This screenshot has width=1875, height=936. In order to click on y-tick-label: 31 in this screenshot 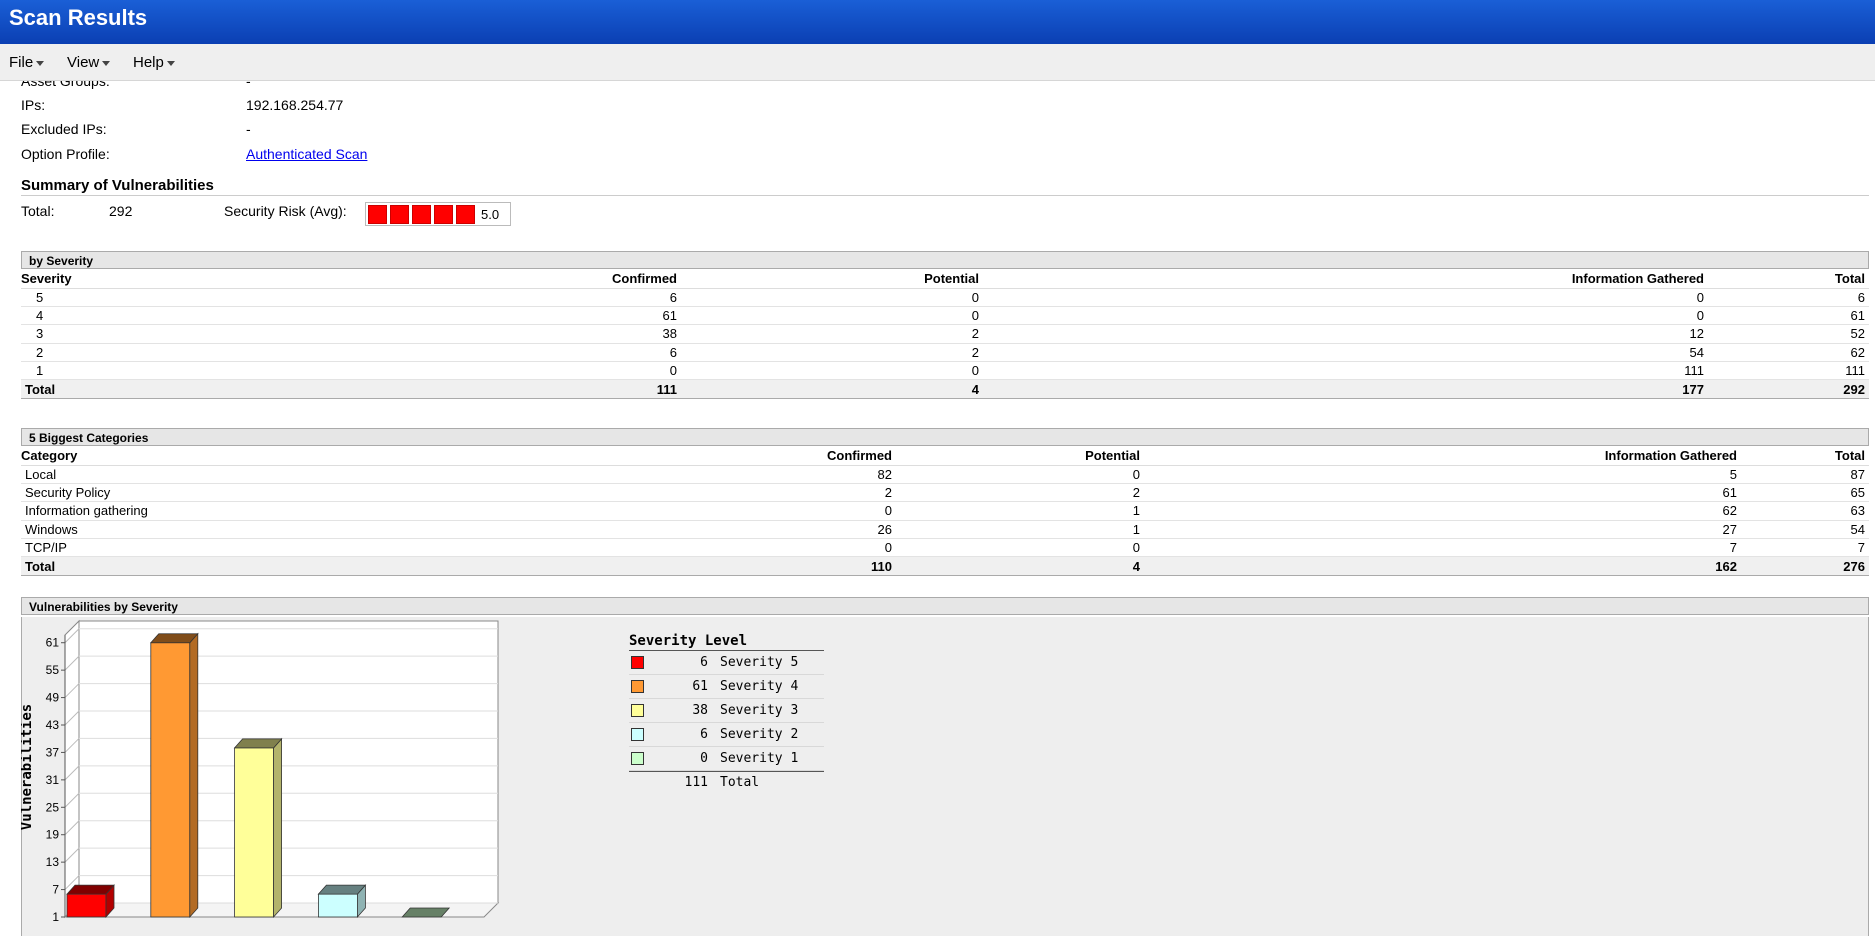, I will do `click(53, 780)`.